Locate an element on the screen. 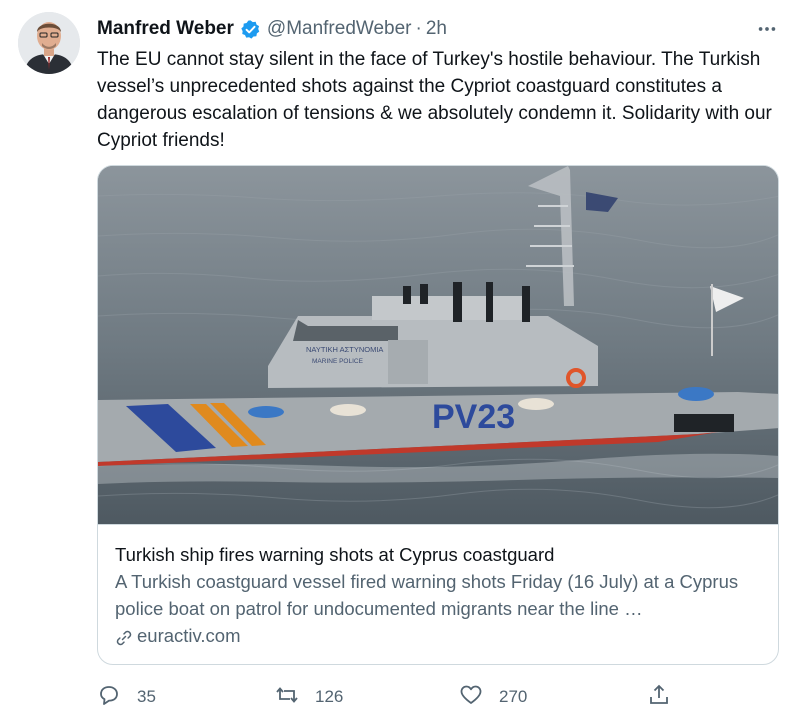 The image size is (790, 724). card-domain-text: euractiv.com is located at coordinates (189, 635).